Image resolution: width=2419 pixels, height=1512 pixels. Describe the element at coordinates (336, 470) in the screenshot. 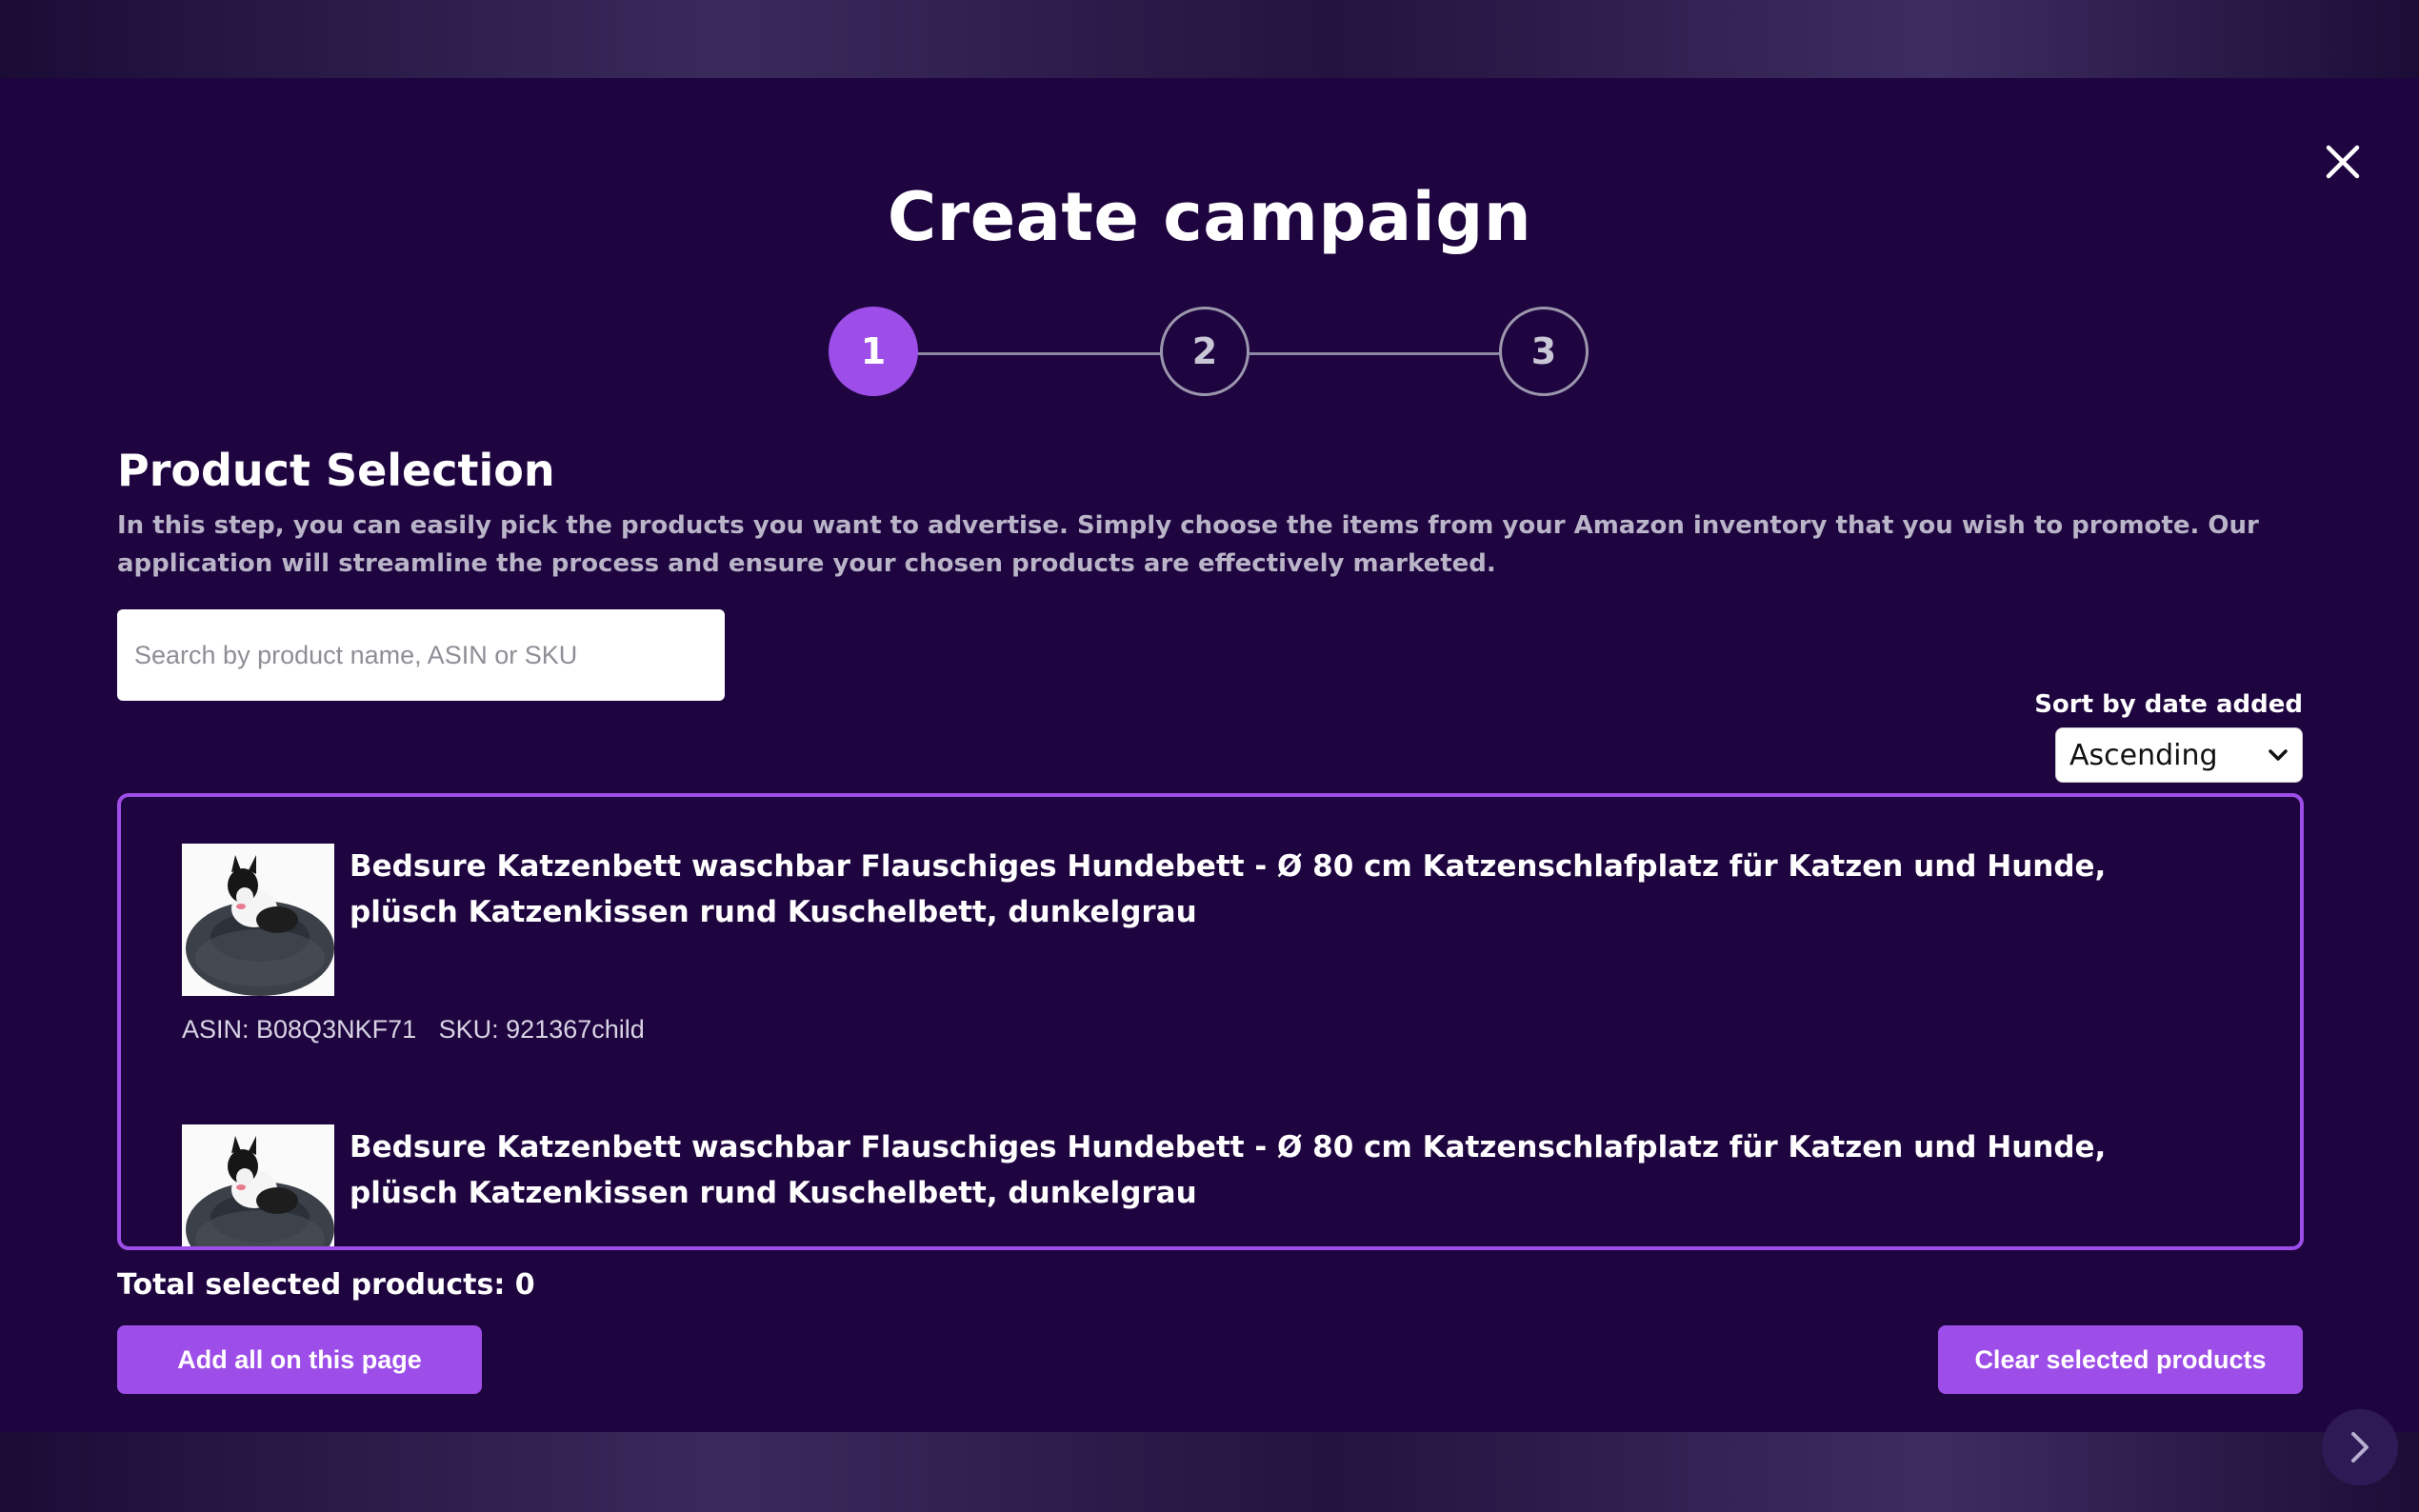

I see `section-title: Product Selection` at that location.